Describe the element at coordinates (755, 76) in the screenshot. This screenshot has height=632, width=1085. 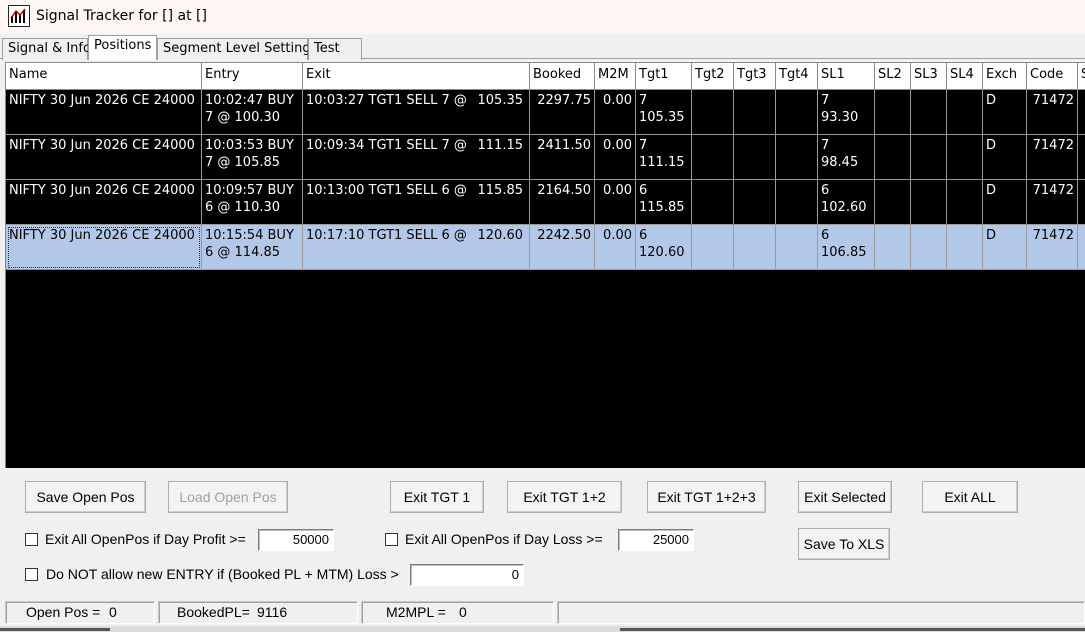
I see `col-header-tgt3: Tgt3` at that location.